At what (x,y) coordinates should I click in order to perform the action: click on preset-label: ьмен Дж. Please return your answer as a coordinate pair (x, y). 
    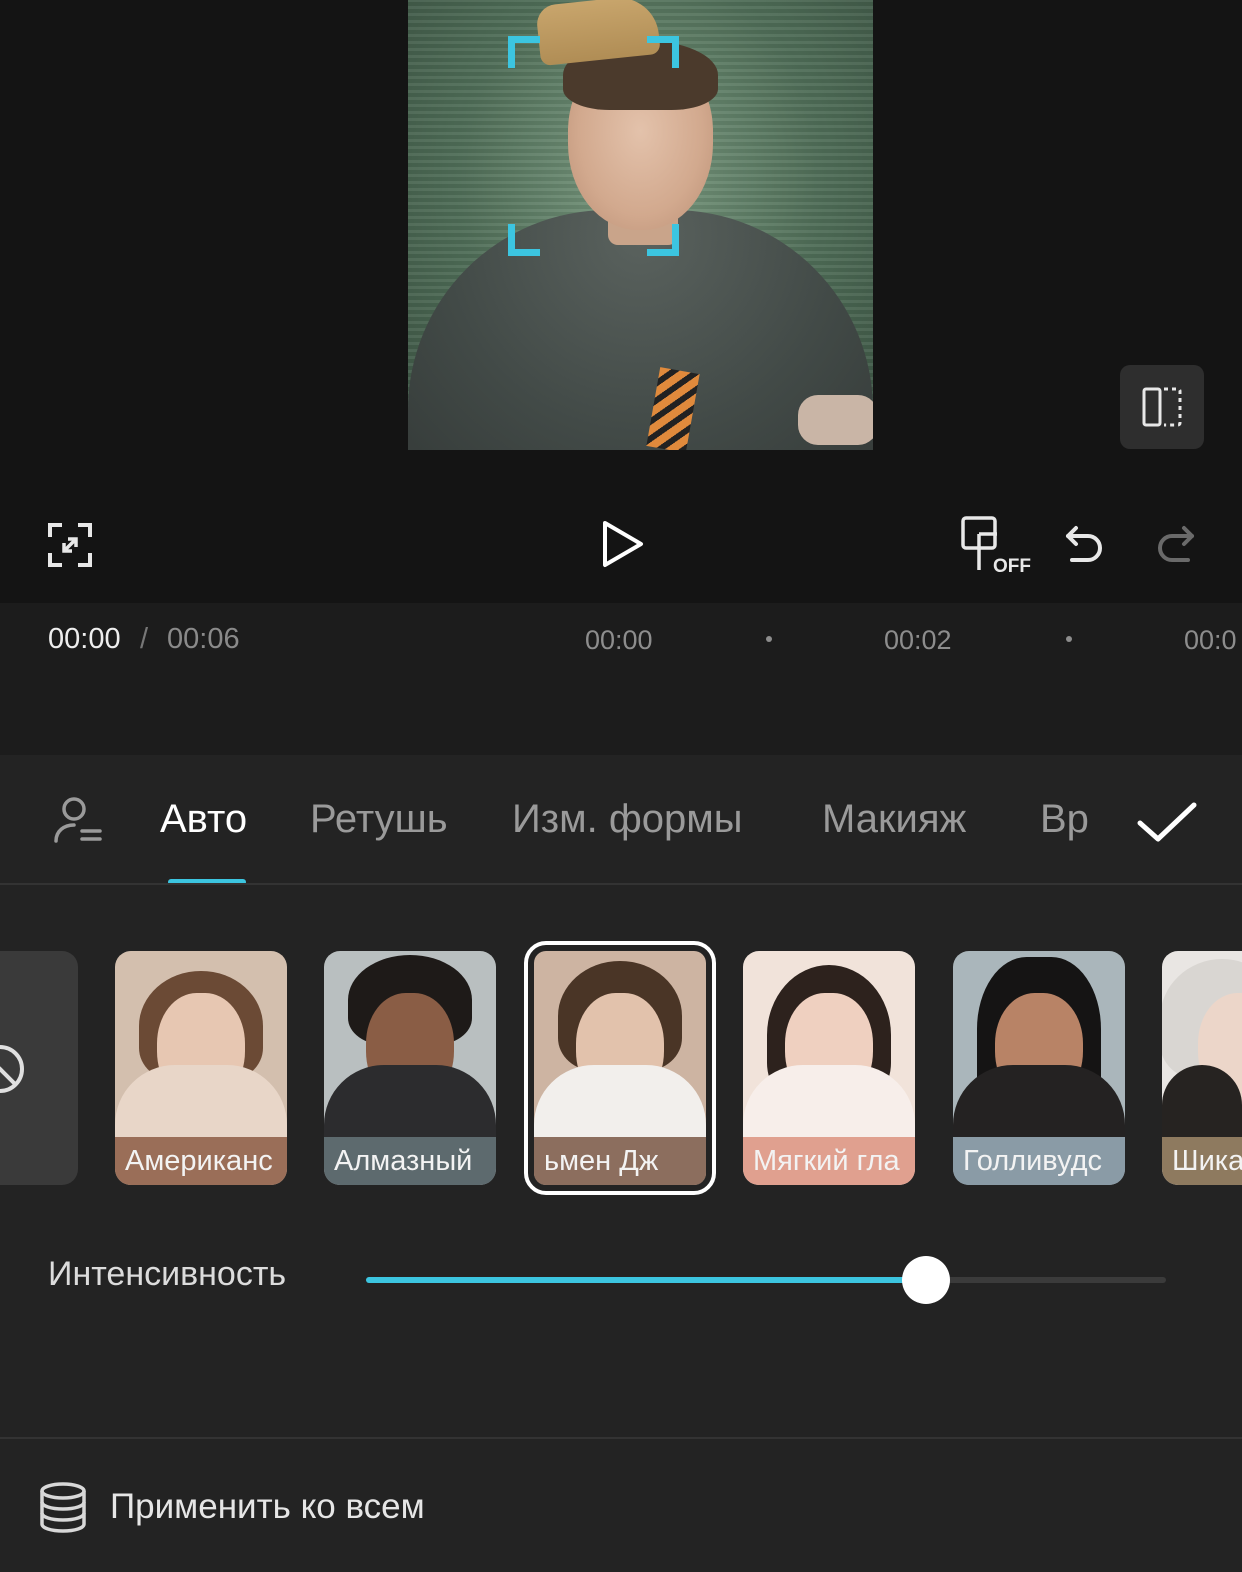
    Looking at the image, I should click on (620, 1161).